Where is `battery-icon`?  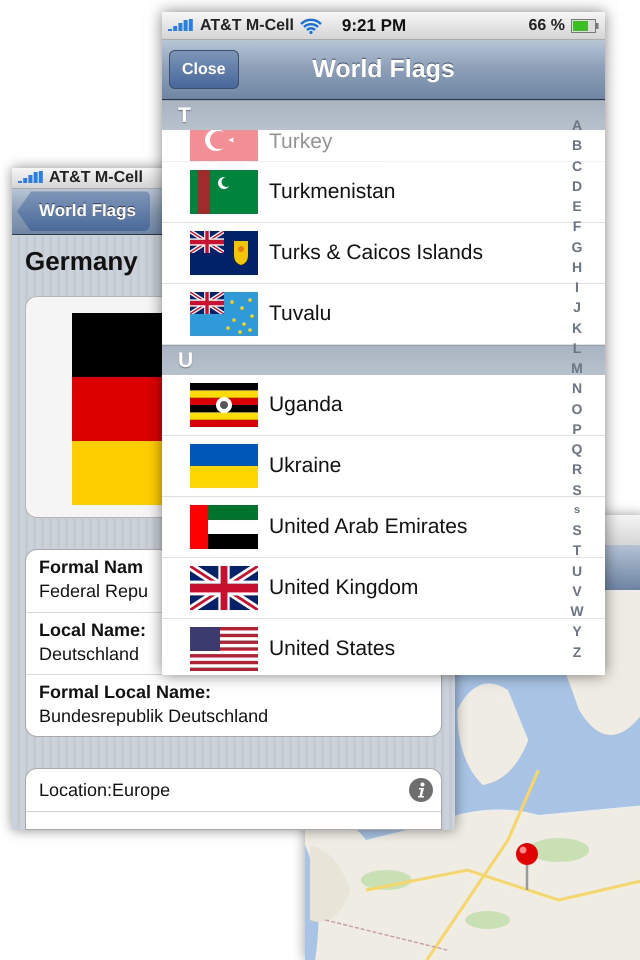
battery-icon is located at coordinates (585, 25).